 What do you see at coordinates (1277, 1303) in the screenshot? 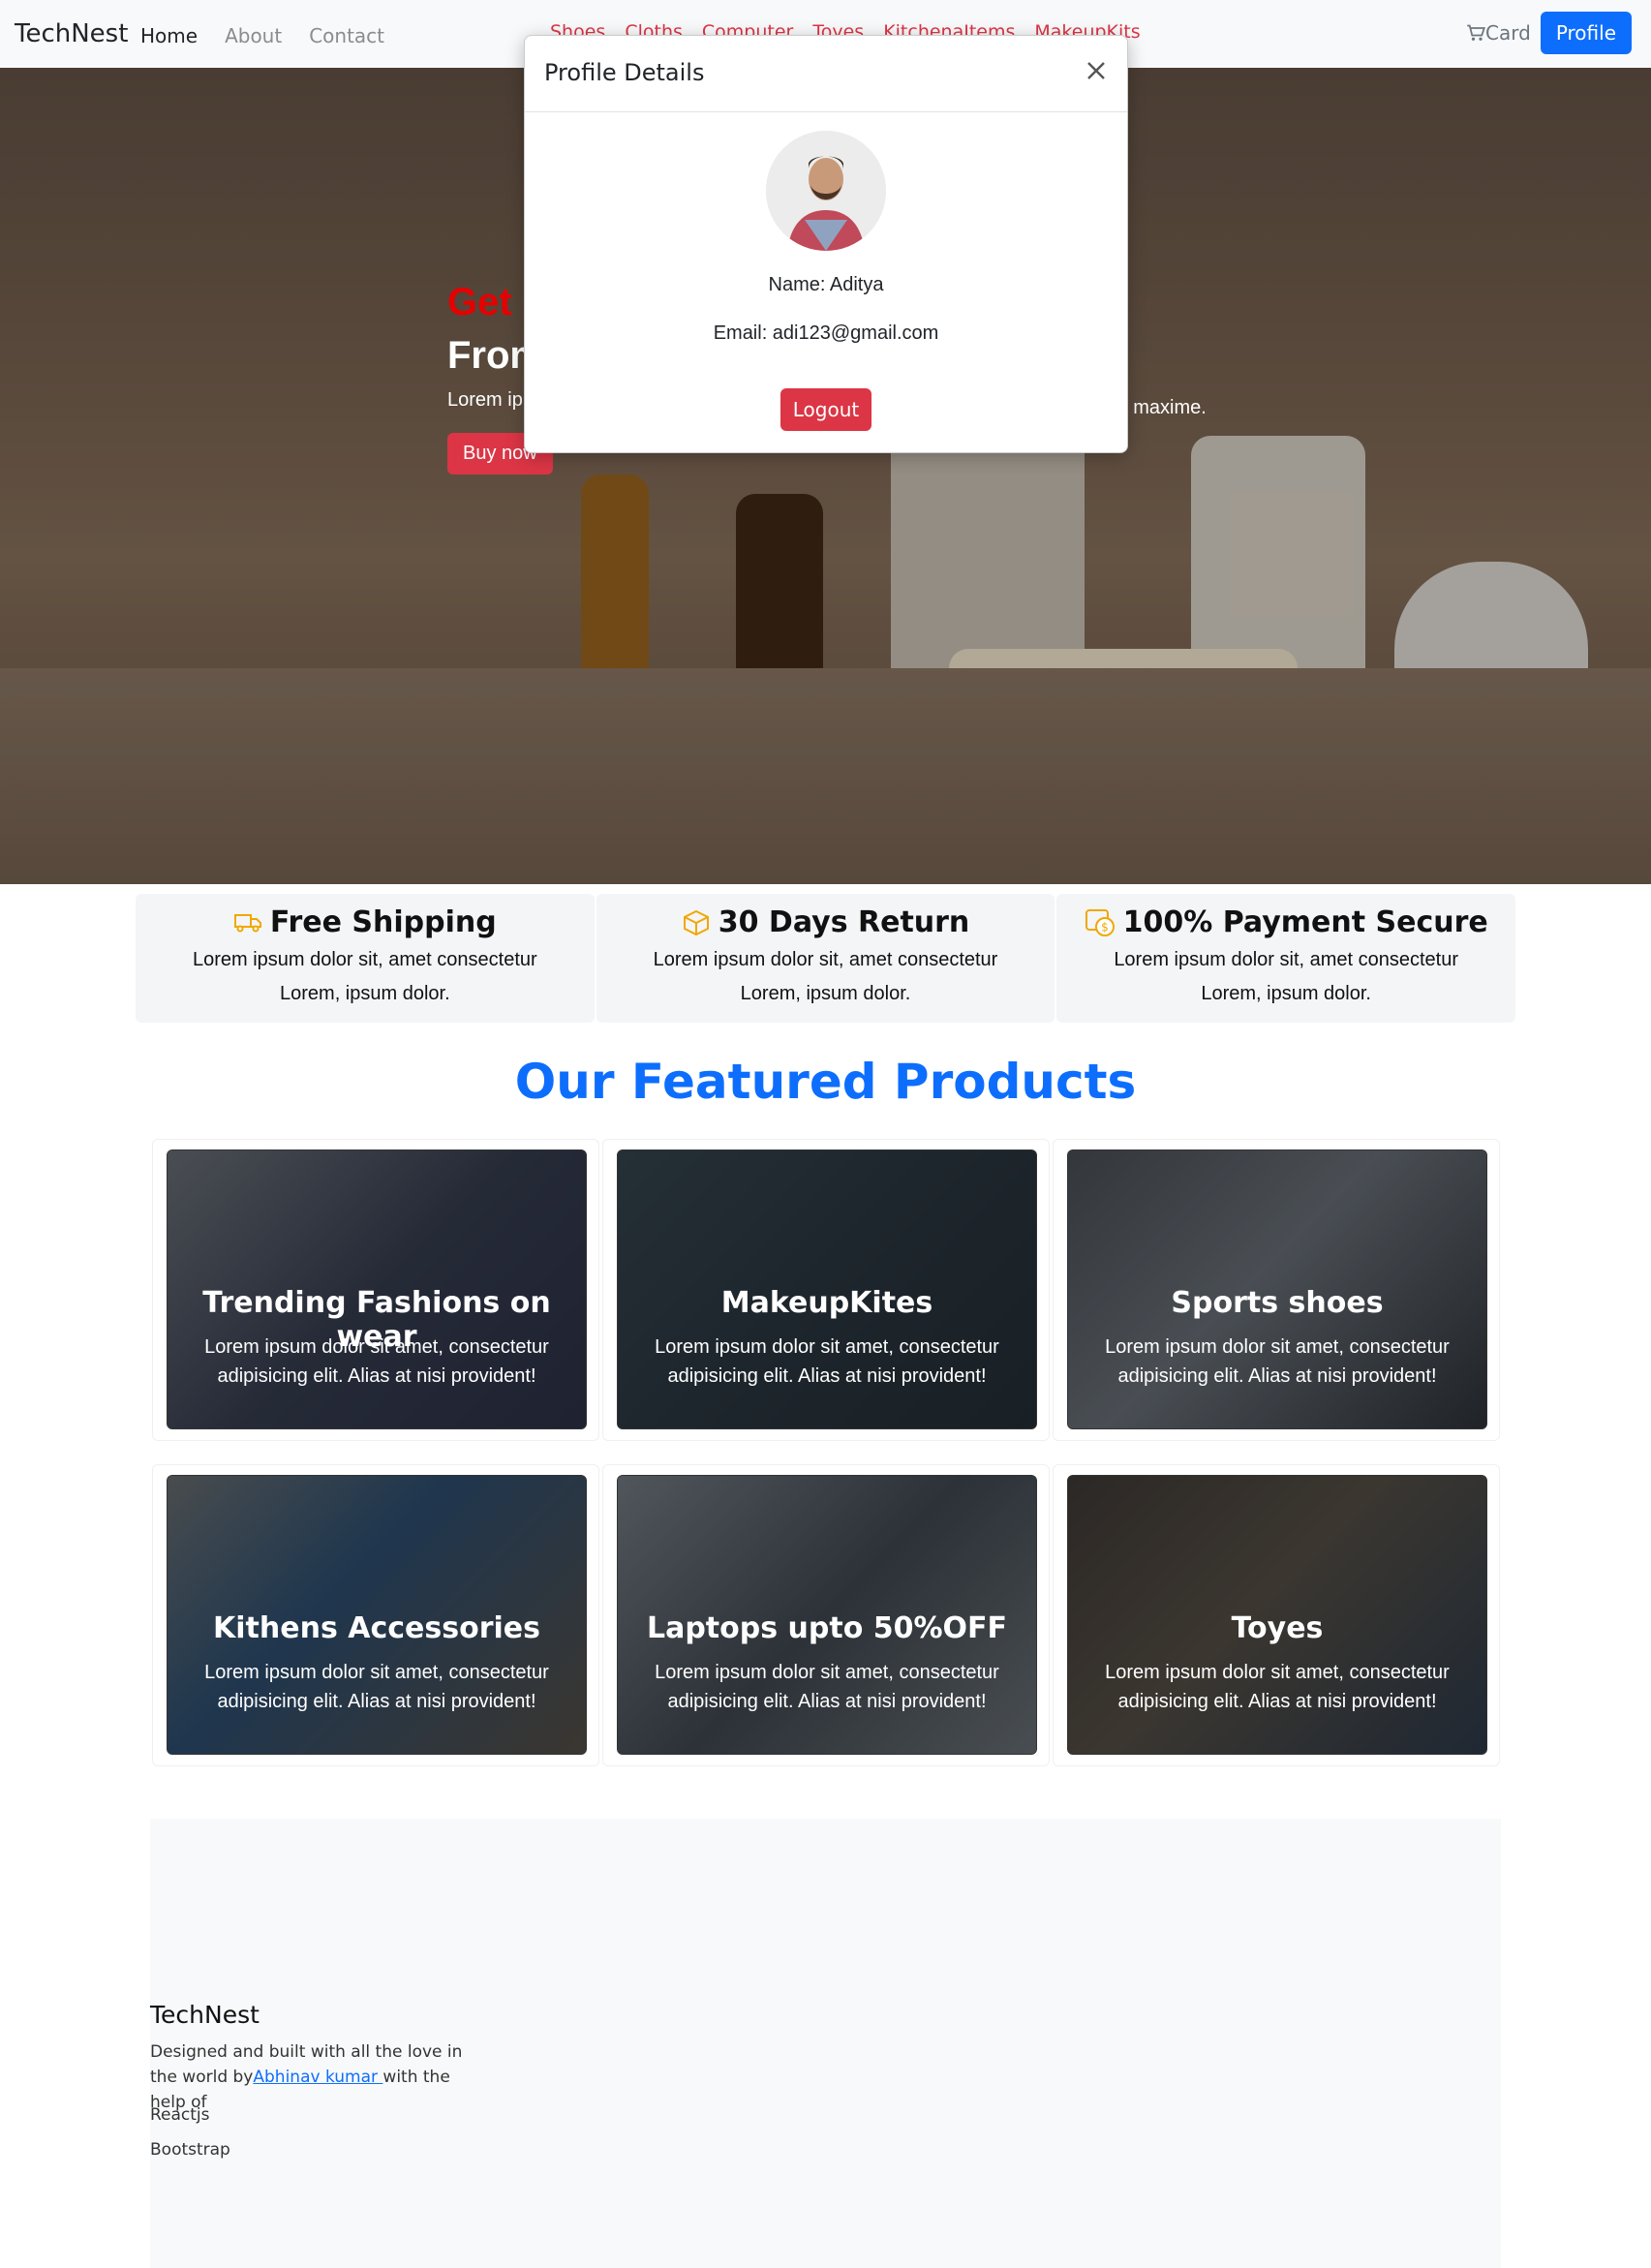
I see `card-title: Sports shoes` at bounding box center [1277, 1303].